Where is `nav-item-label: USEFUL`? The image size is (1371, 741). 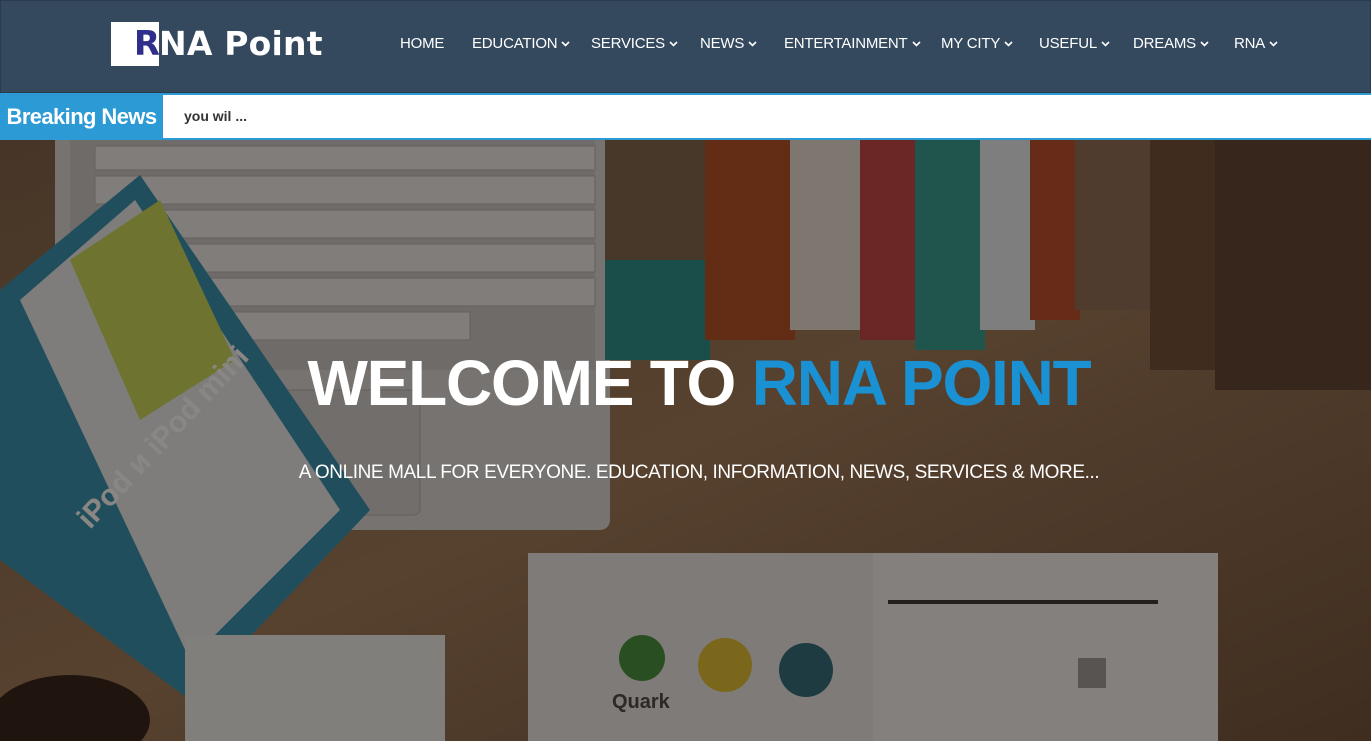
nav-item-label: USEFUL is located at coordinates (1068, 43).